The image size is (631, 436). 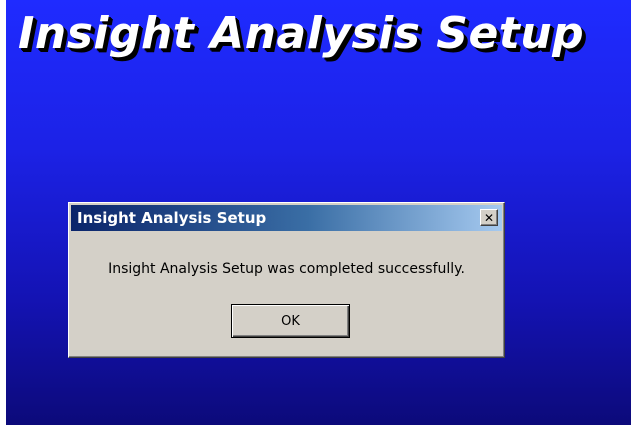 I want to click on close-button: ✕, so click(x=489, y=217).